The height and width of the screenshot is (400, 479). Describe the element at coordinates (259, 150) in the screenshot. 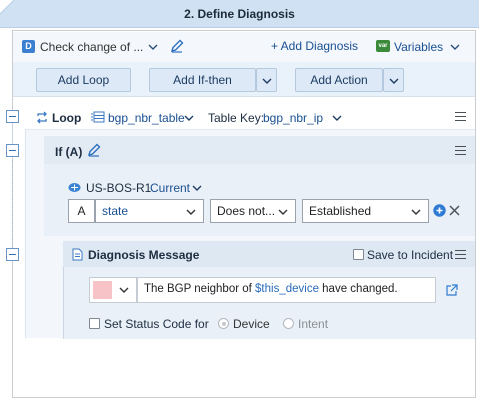

I see `if-header` at that location.